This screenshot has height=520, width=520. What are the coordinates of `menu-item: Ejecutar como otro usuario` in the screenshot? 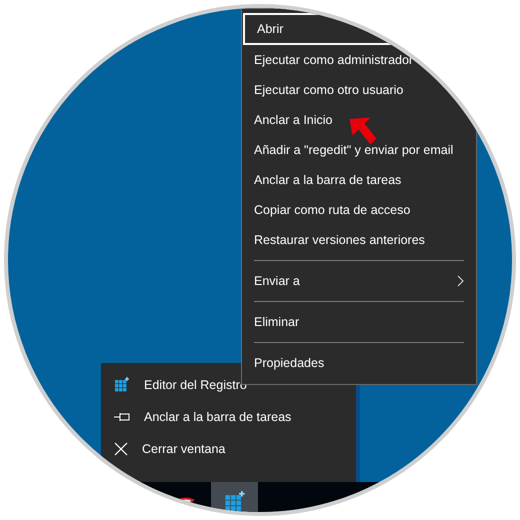 It's located at (359, 90).